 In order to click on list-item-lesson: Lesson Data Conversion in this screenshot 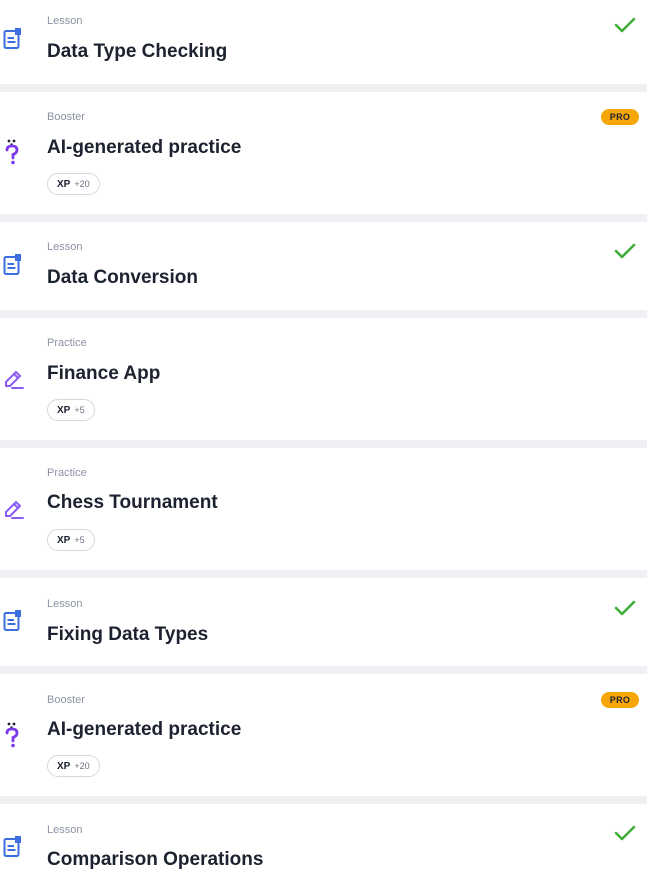, I will do `click(323, 266)`.